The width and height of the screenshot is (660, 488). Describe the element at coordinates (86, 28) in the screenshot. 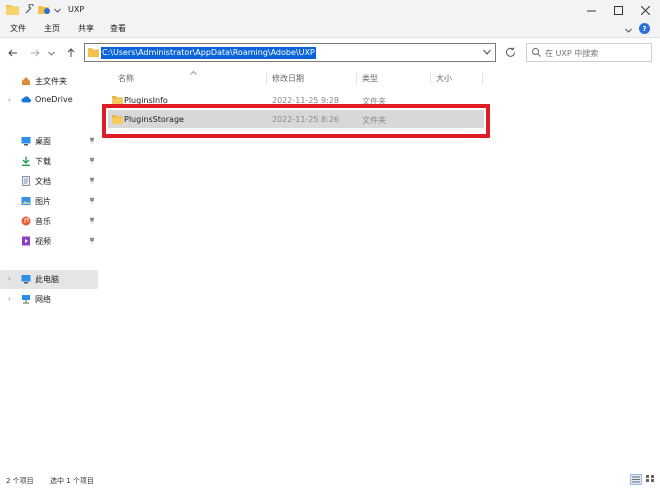

I see `tab-share: 共享` at that location.